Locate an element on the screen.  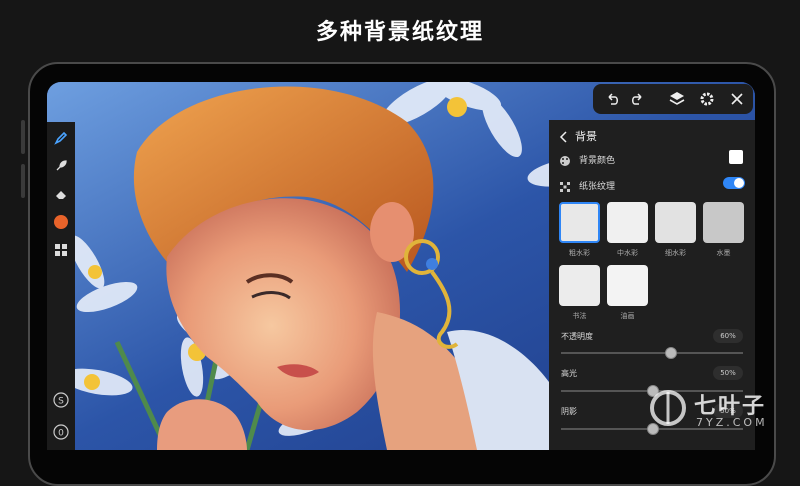
close-icon is located at coordinates (737, 99).